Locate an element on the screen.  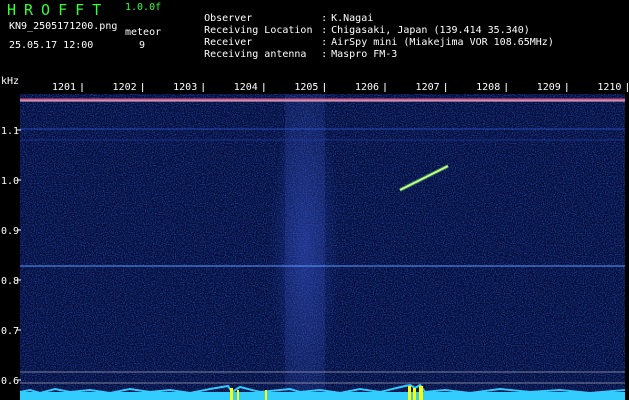
x-ticks: 1201 1202 1203 1204 1205 1206 1207 1208 1209 1210 is located at coordinates (340, 87).